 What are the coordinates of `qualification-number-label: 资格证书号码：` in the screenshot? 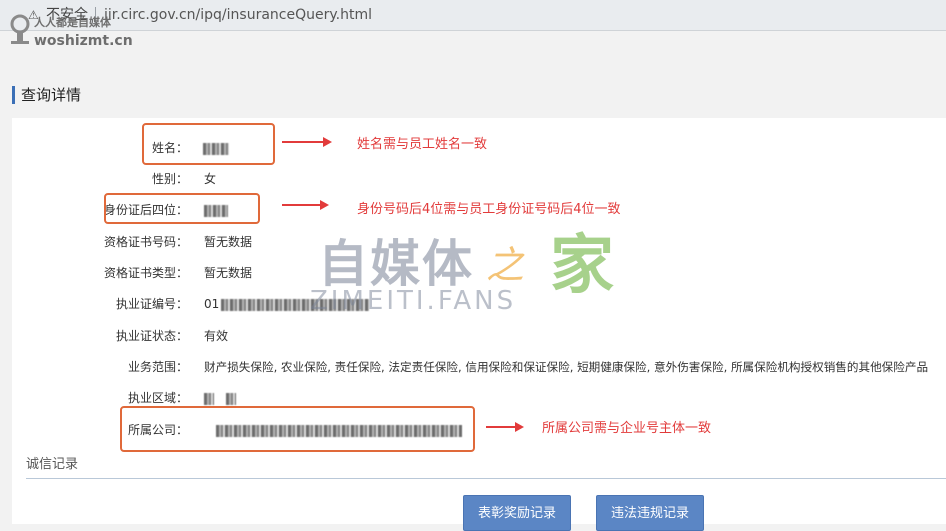 It's located at (145, 242).